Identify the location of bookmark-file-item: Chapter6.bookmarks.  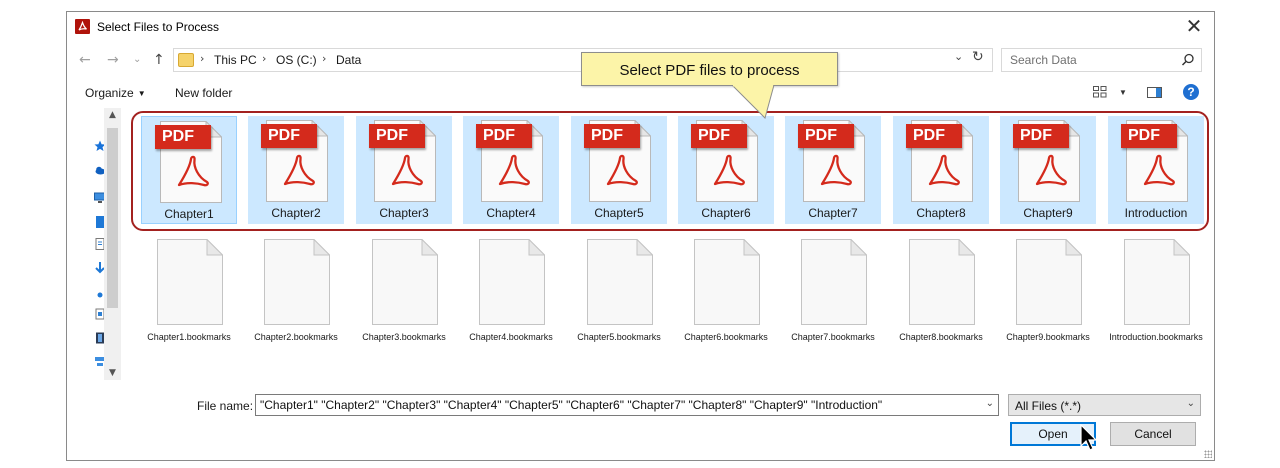
(726, 290).